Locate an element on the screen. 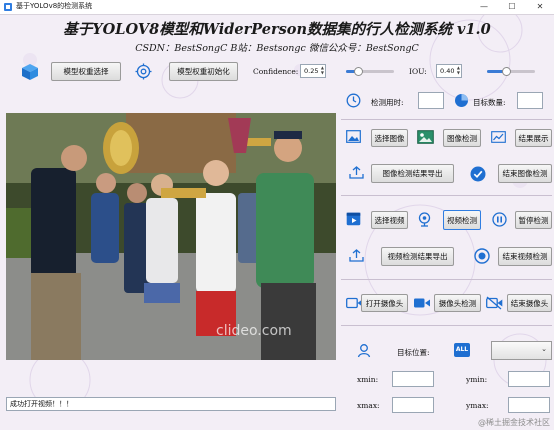 The height and width of the screenshot is (430, 554). pause-circle-icon is located at coordinates (499, 219).